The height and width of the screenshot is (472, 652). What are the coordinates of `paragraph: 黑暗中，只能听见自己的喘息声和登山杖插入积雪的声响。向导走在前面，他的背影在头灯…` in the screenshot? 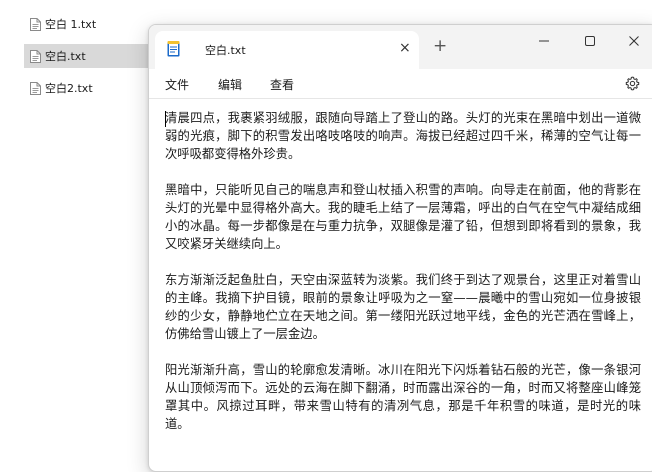 It's located at (403, 217).